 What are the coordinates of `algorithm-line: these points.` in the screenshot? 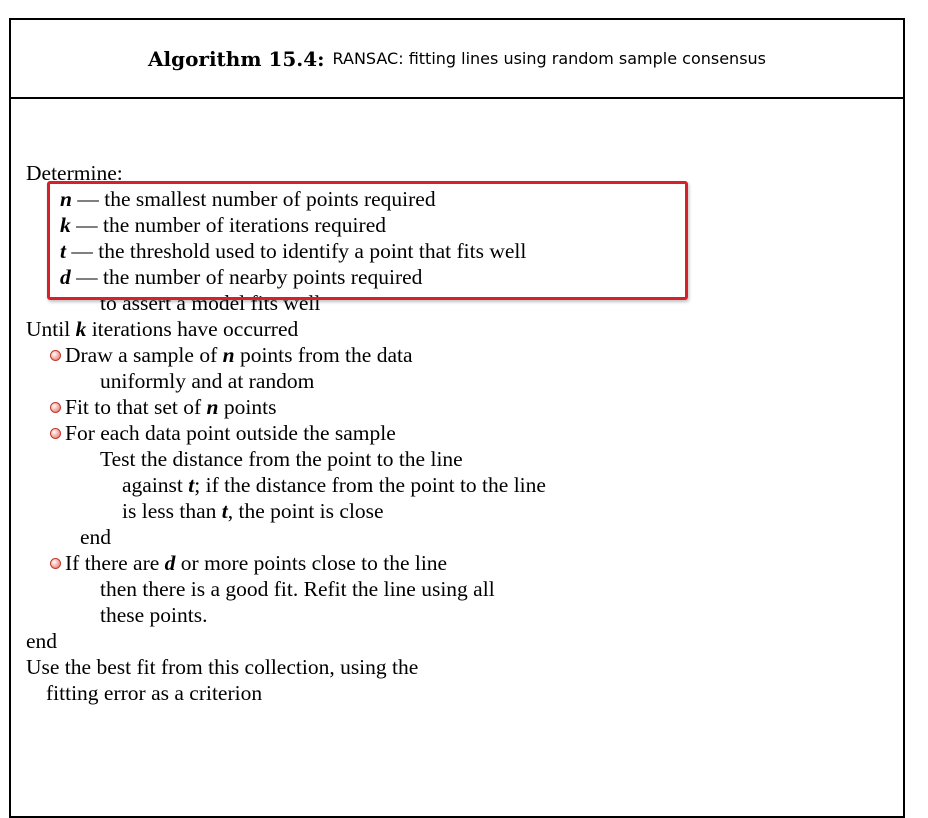 It's located at (154, 615).